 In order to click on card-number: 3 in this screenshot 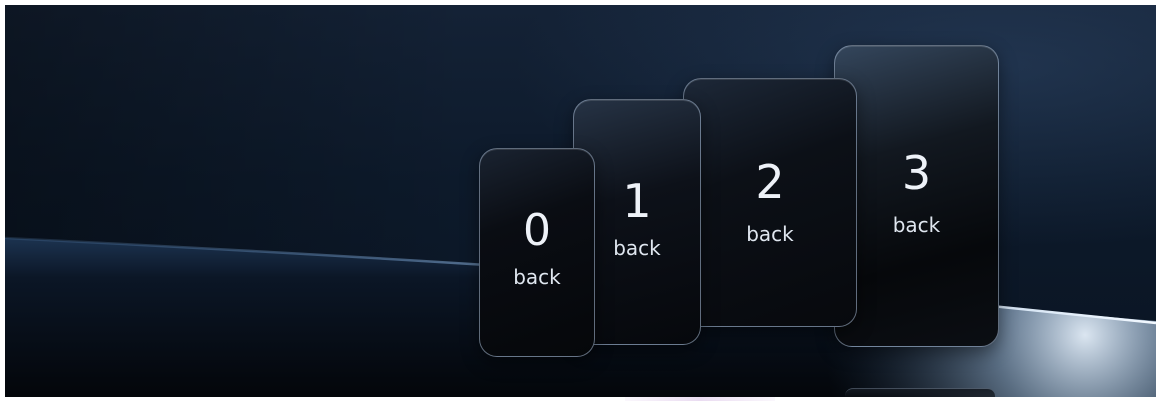, I will do `click(916, 173)`.